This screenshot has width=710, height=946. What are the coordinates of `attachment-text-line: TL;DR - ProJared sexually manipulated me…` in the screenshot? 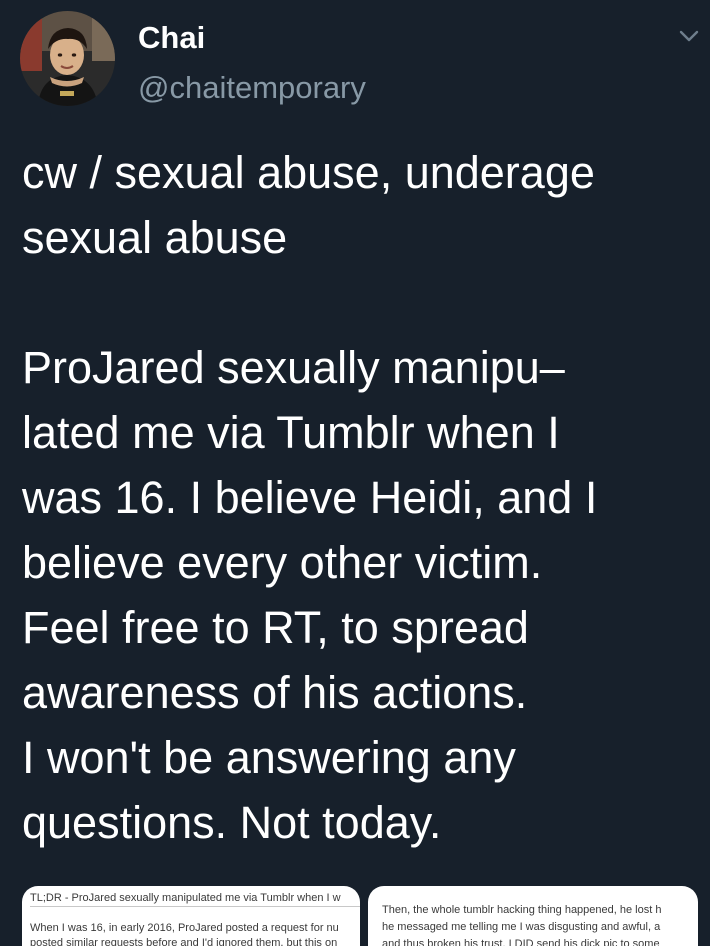 It's located at (185, 898).